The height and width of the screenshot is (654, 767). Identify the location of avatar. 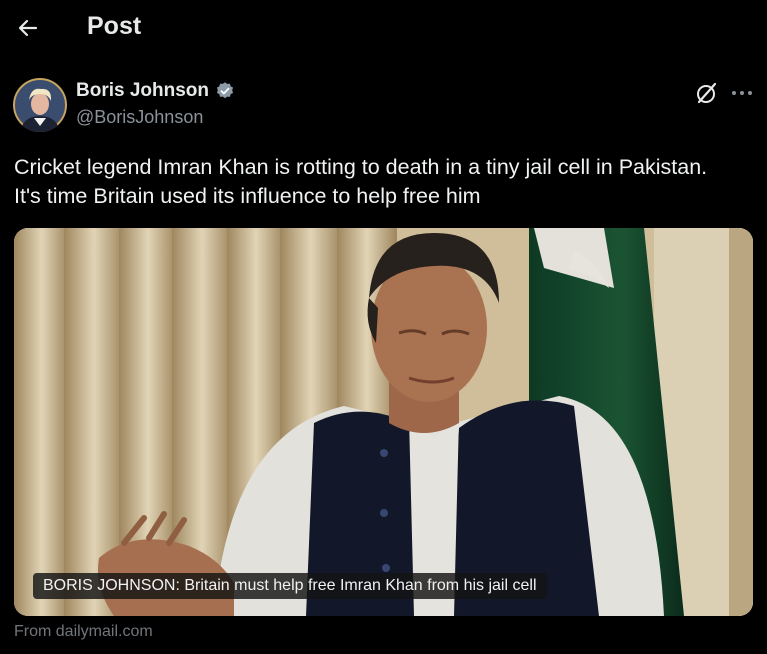
(40, 105).